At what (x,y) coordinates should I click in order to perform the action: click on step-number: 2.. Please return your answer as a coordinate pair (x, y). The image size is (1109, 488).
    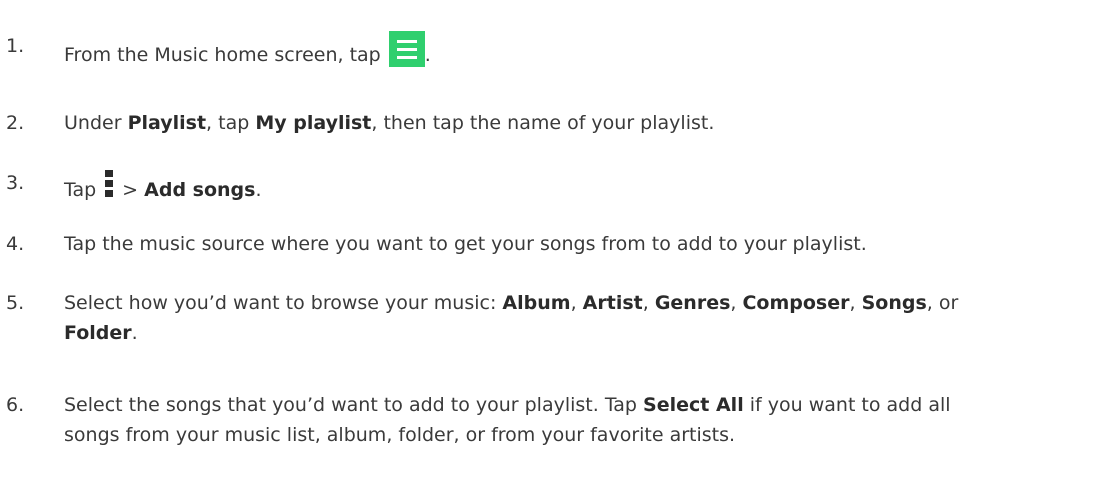
    Looking at the image, I should click on (15, 123).